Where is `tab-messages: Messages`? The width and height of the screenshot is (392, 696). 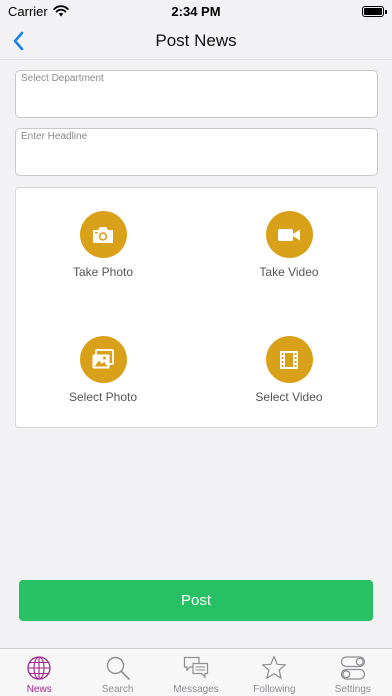 tab-messages: Messages is located at coordinates (196, 672).